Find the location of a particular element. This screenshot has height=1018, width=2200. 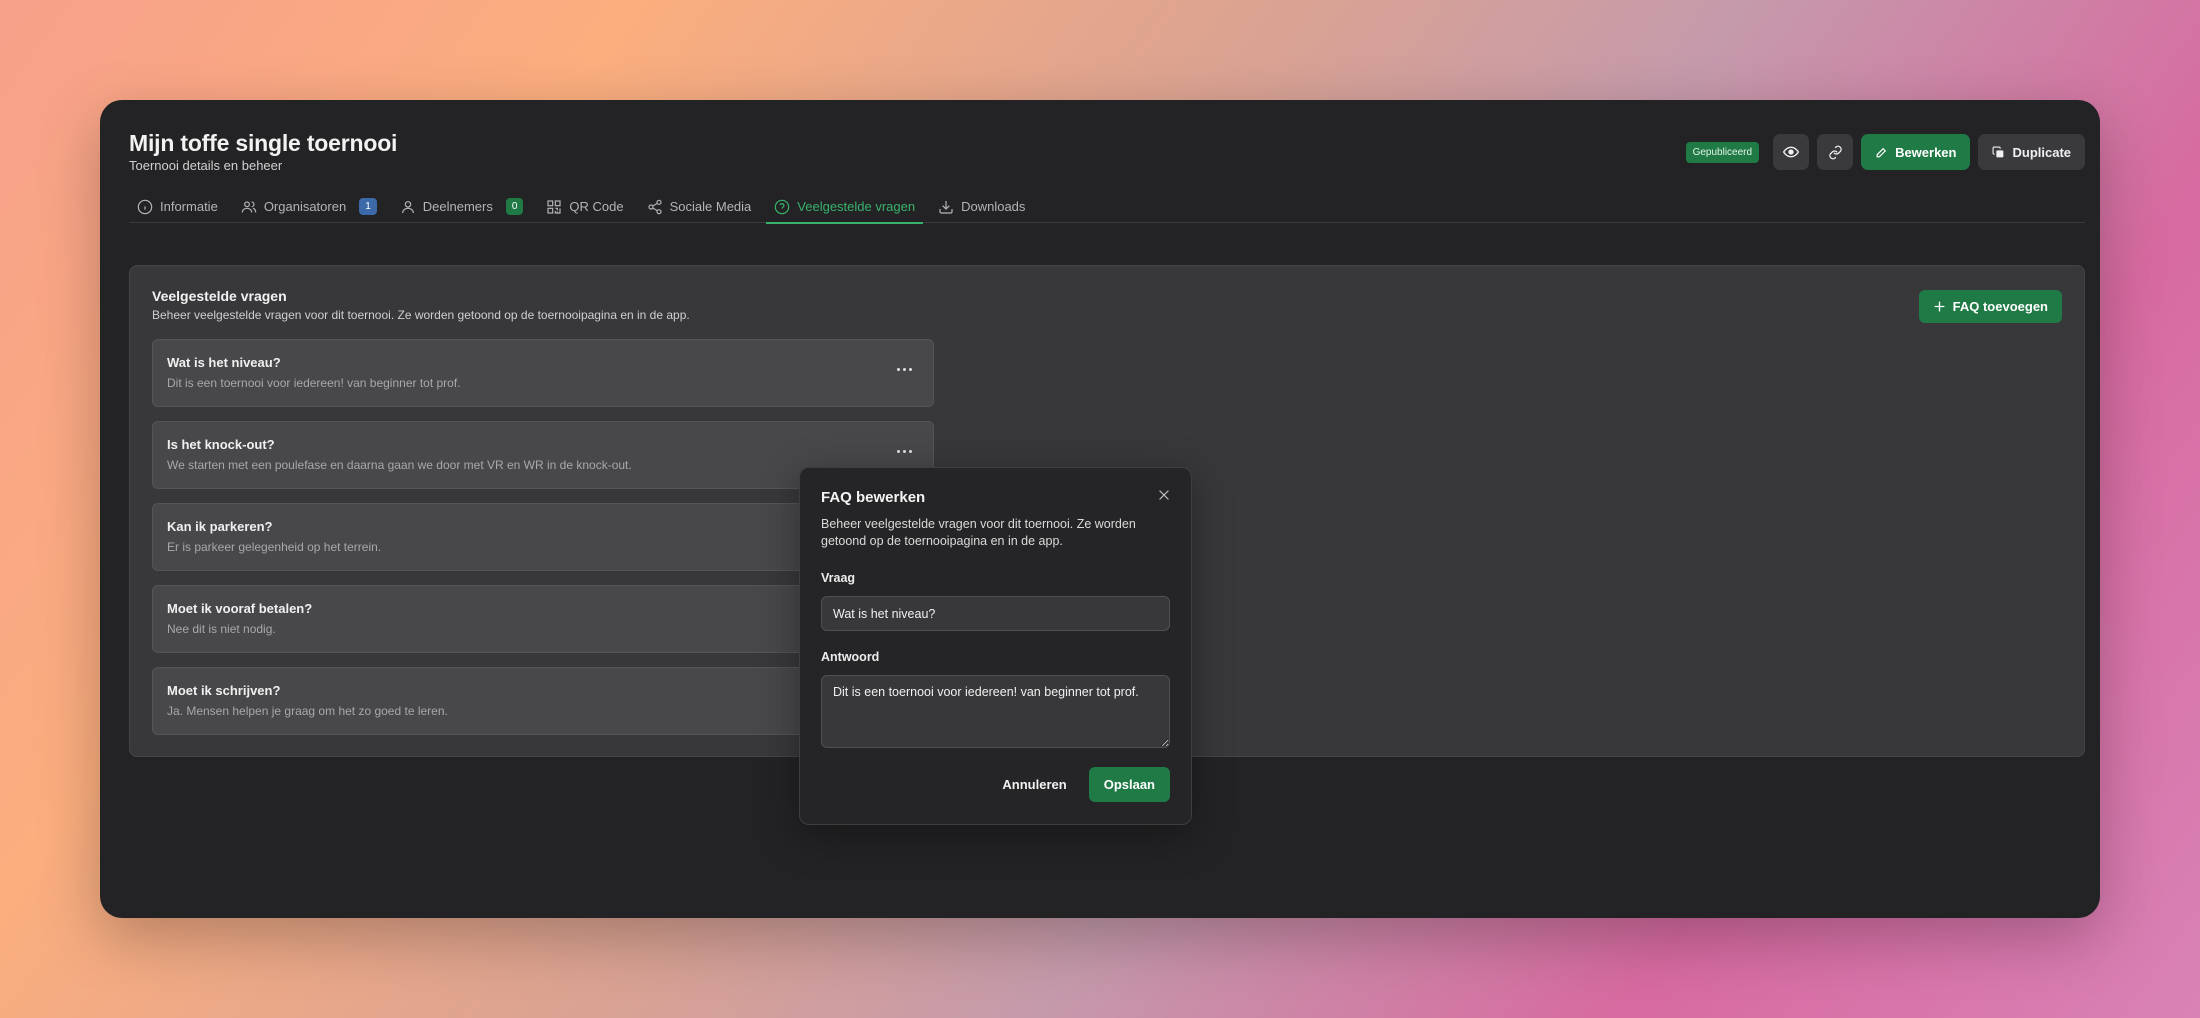

dialog-title: FAQ bewerken is located at coordinates (873, 497).